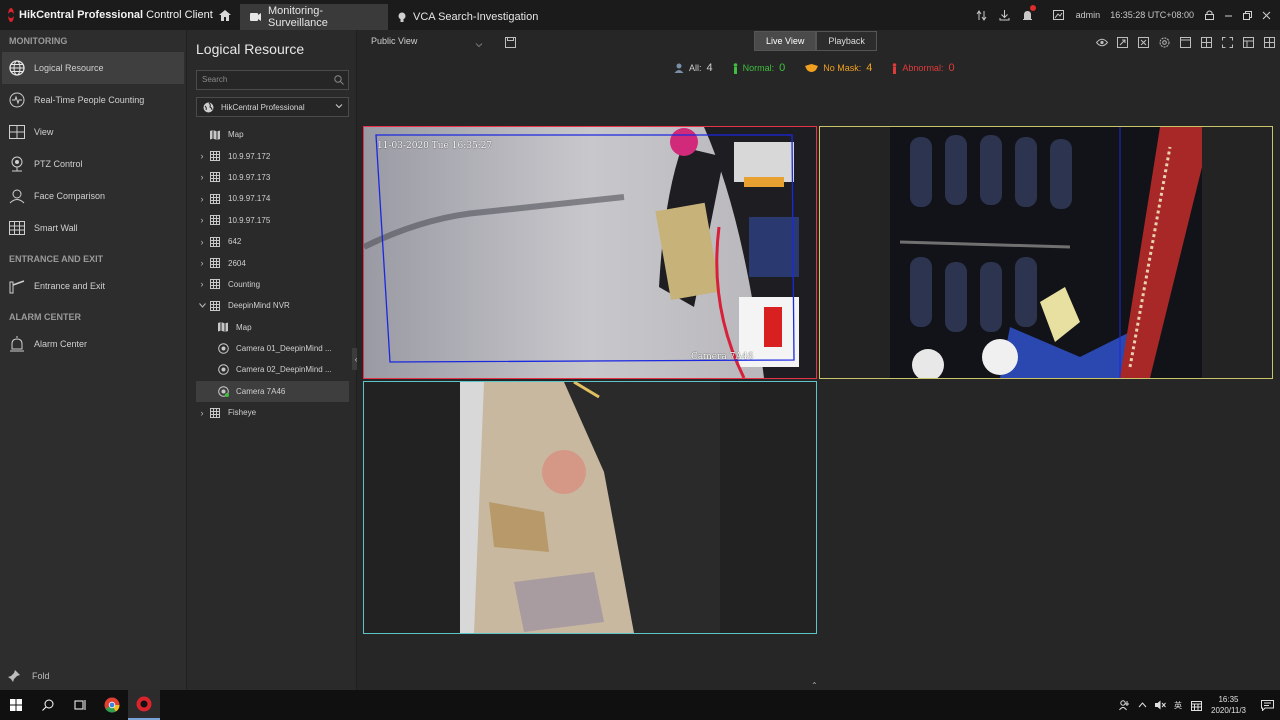  Describe the element at coordinates (272, 107) in the screenshot. I see `site-select: HikCentral Professional` at that location.